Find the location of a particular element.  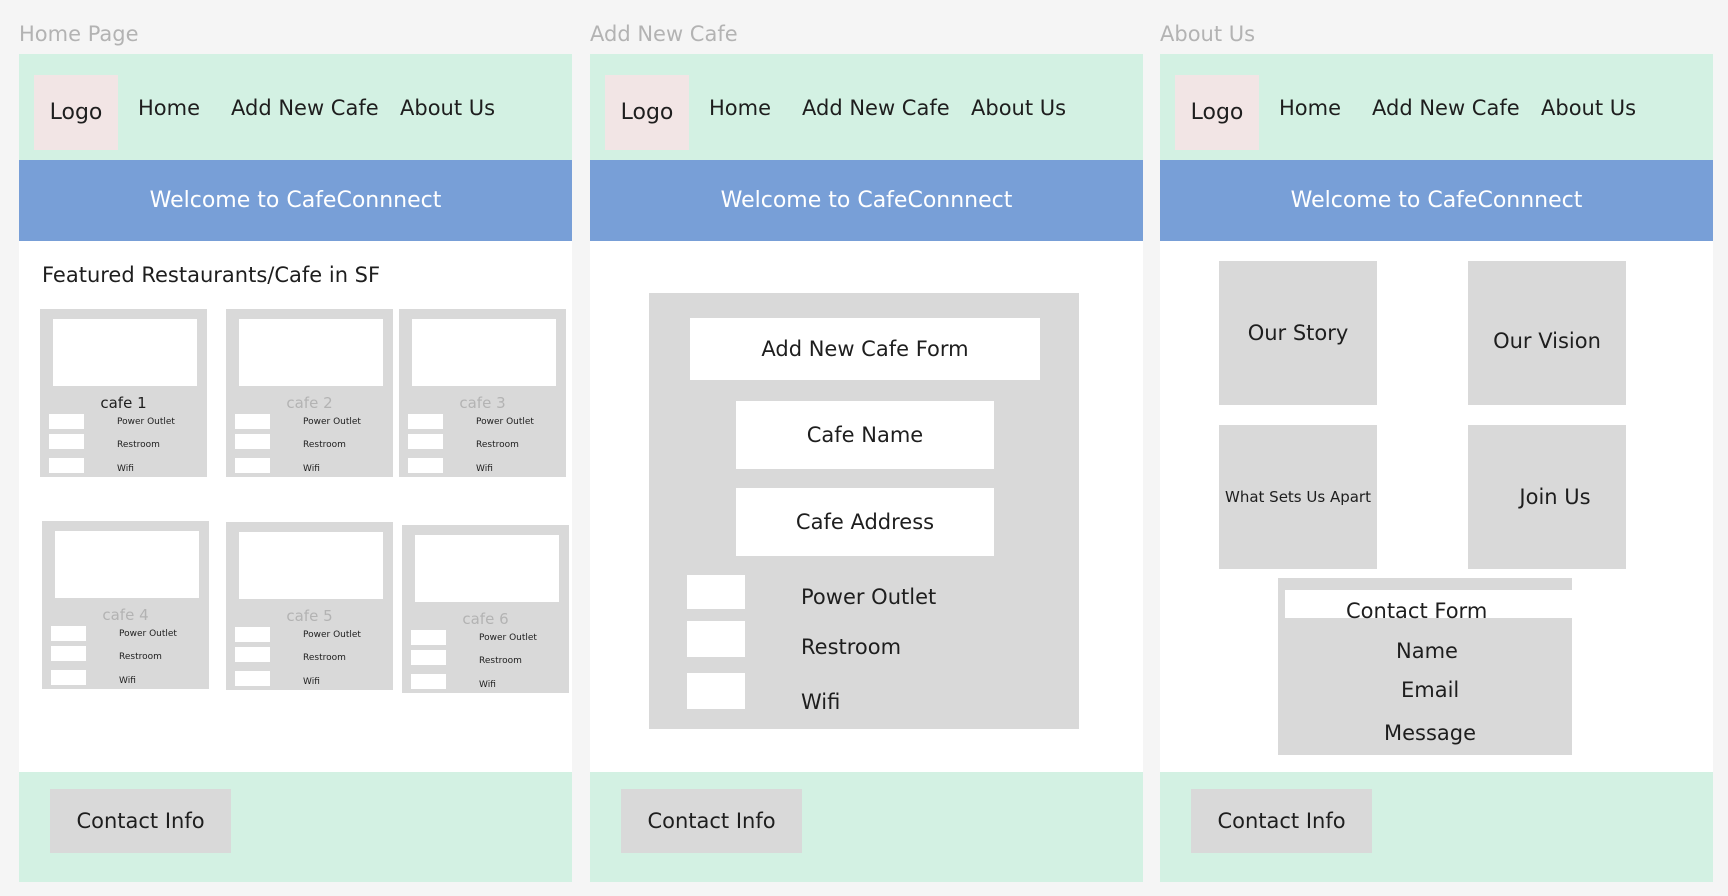

our-story-tile: Our Story is located at coordinates (1298, 333).